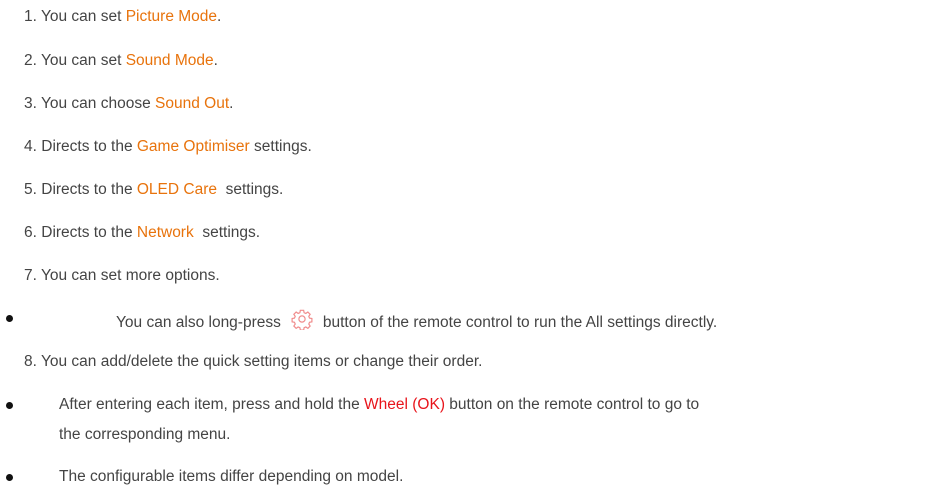 The image size is (937, 499). Describe the element at coordinates (30, 275) in the screenshot. I see `item-number: 7.` at that location.